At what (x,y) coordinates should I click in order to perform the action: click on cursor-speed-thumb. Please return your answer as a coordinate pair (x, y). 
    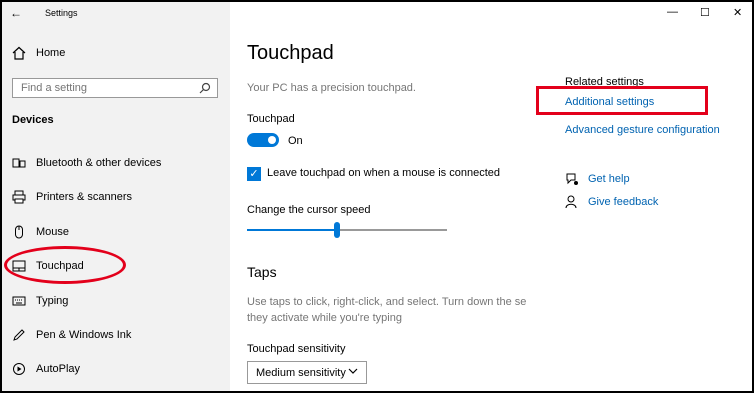
    Looking at the image, I should click on (337, 230).